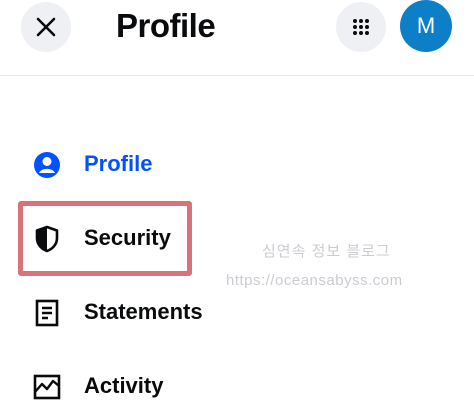 This screenshot has height=406, width=474. Describe the element at coordinates (237, 164) in the screenshot. I see `sidebar-item-profile: Profile` at that location.